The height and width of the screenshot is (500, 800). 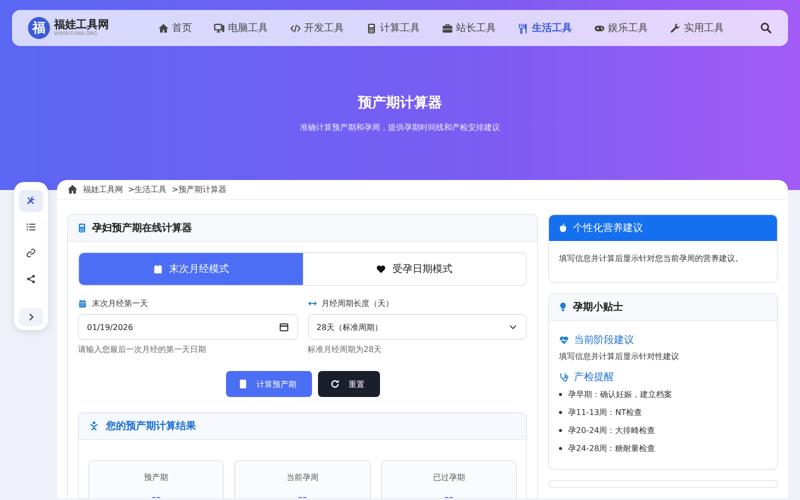 What do you see at coordinates (766, 28) in the screenshot?
I see `search-icon` at bounding box center [766, 28].